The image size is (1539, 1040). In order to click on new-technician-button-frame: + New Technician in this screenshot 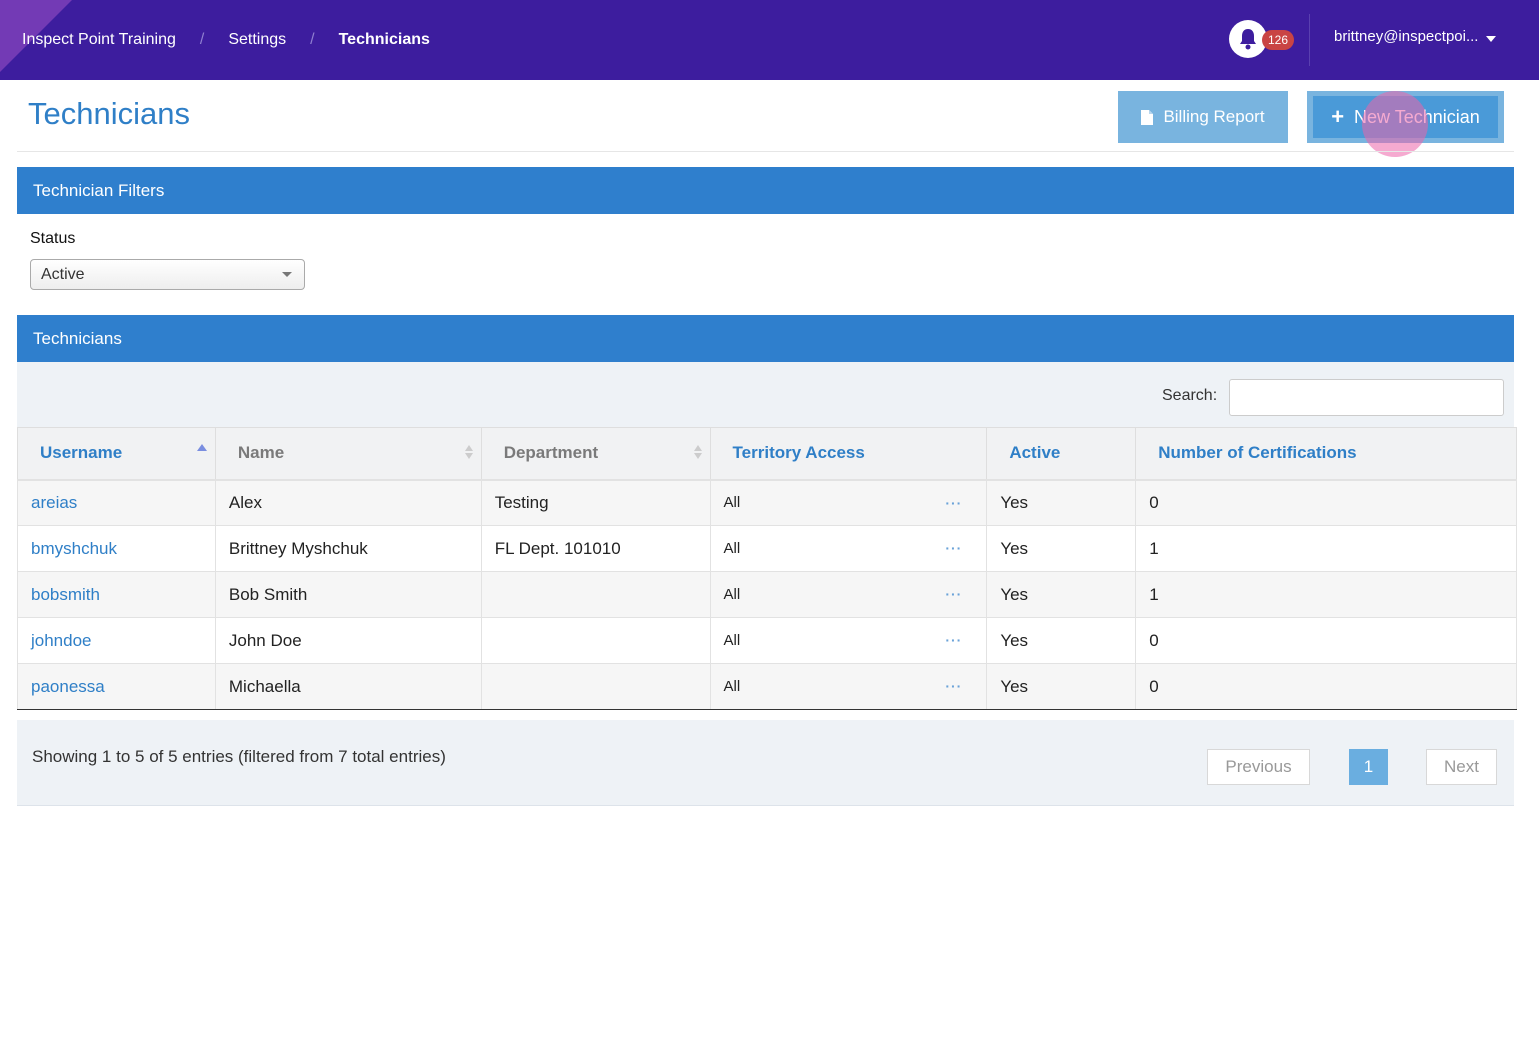, I will do `click(1405, 117)`.